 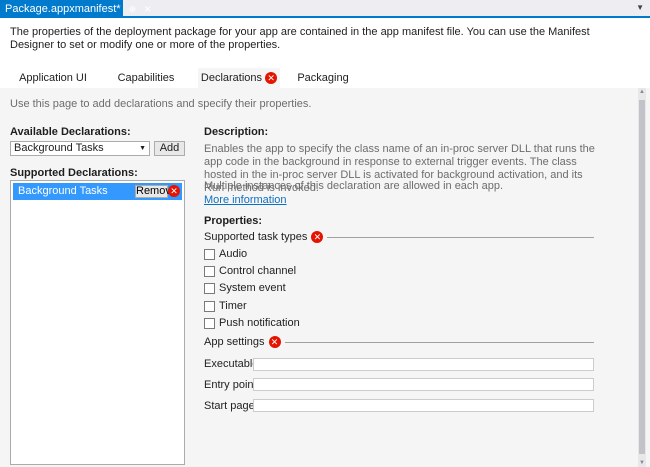 What do you see at coordinates (70, 132) in the screenshot?
I see `available-declarations-label: Available Declarations:` at bounding box center [70, 132].